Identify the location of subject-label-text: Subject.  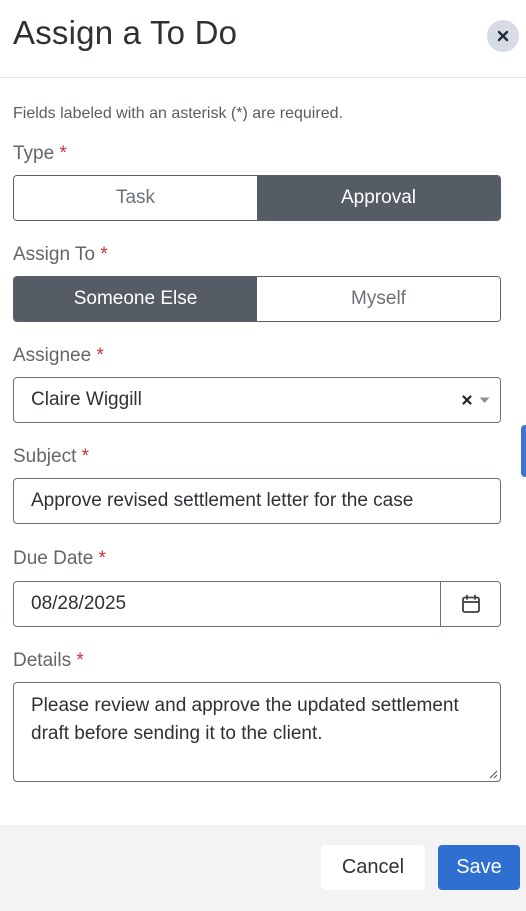
(45, 456).